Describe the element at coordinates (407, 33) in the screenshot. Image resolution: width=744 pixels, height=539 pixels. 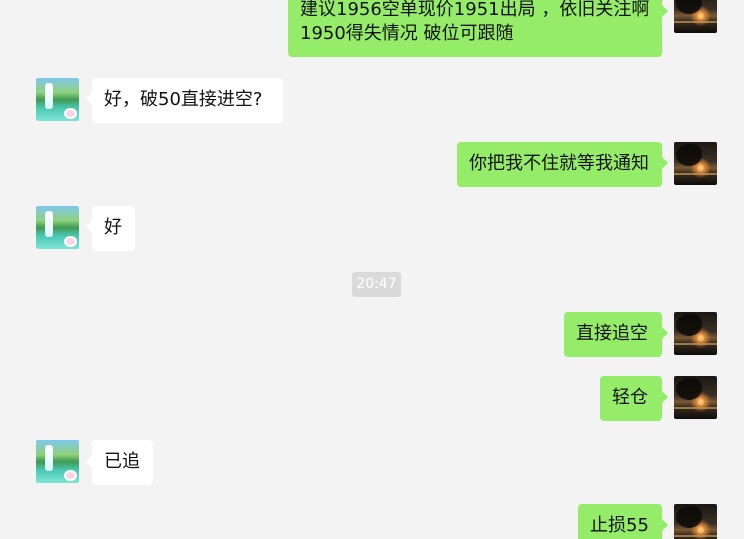
I see `message-text: 1950得失情况 破位可跟随` at that location.